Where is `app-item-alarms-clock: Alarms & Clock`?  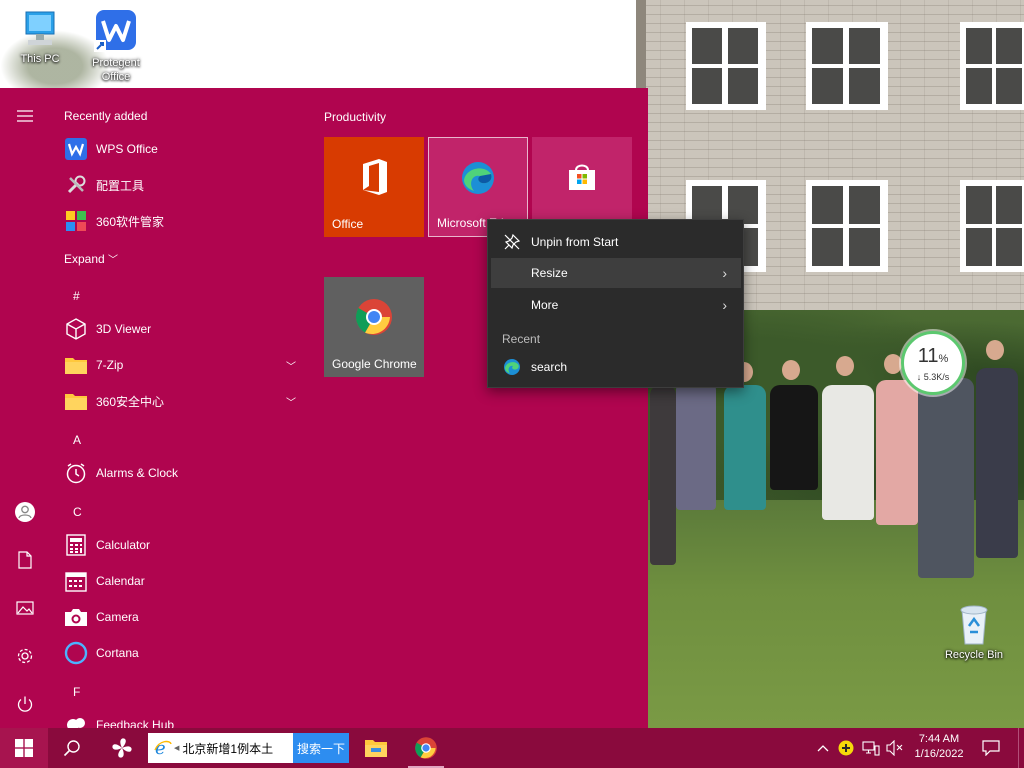 app-item-alarms-clock: Alarms & Clock is located at coordinates (180, 473).